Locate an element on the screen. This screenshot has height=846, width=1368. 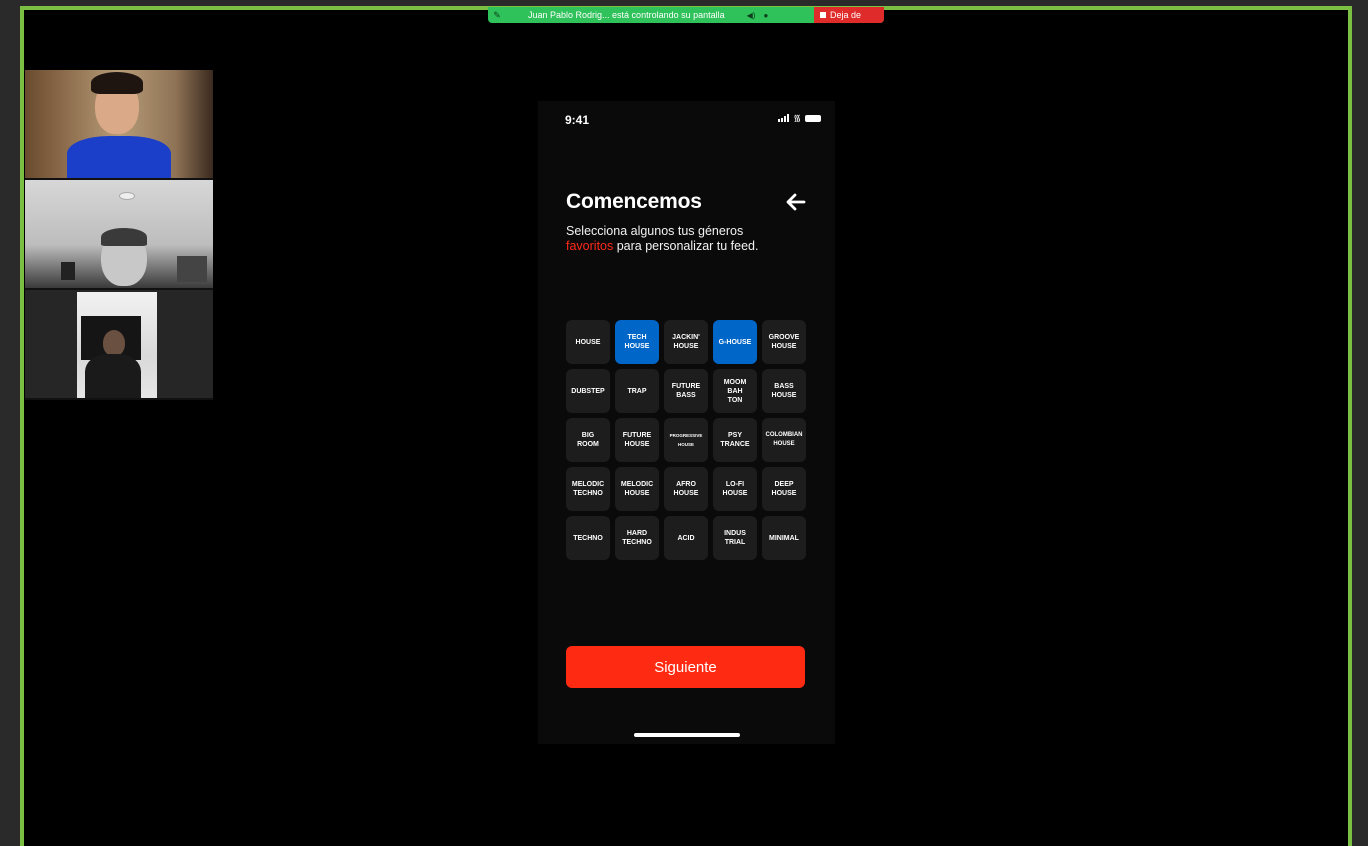
subtitle-accent: favoritos is located at coordinates (590, 246).